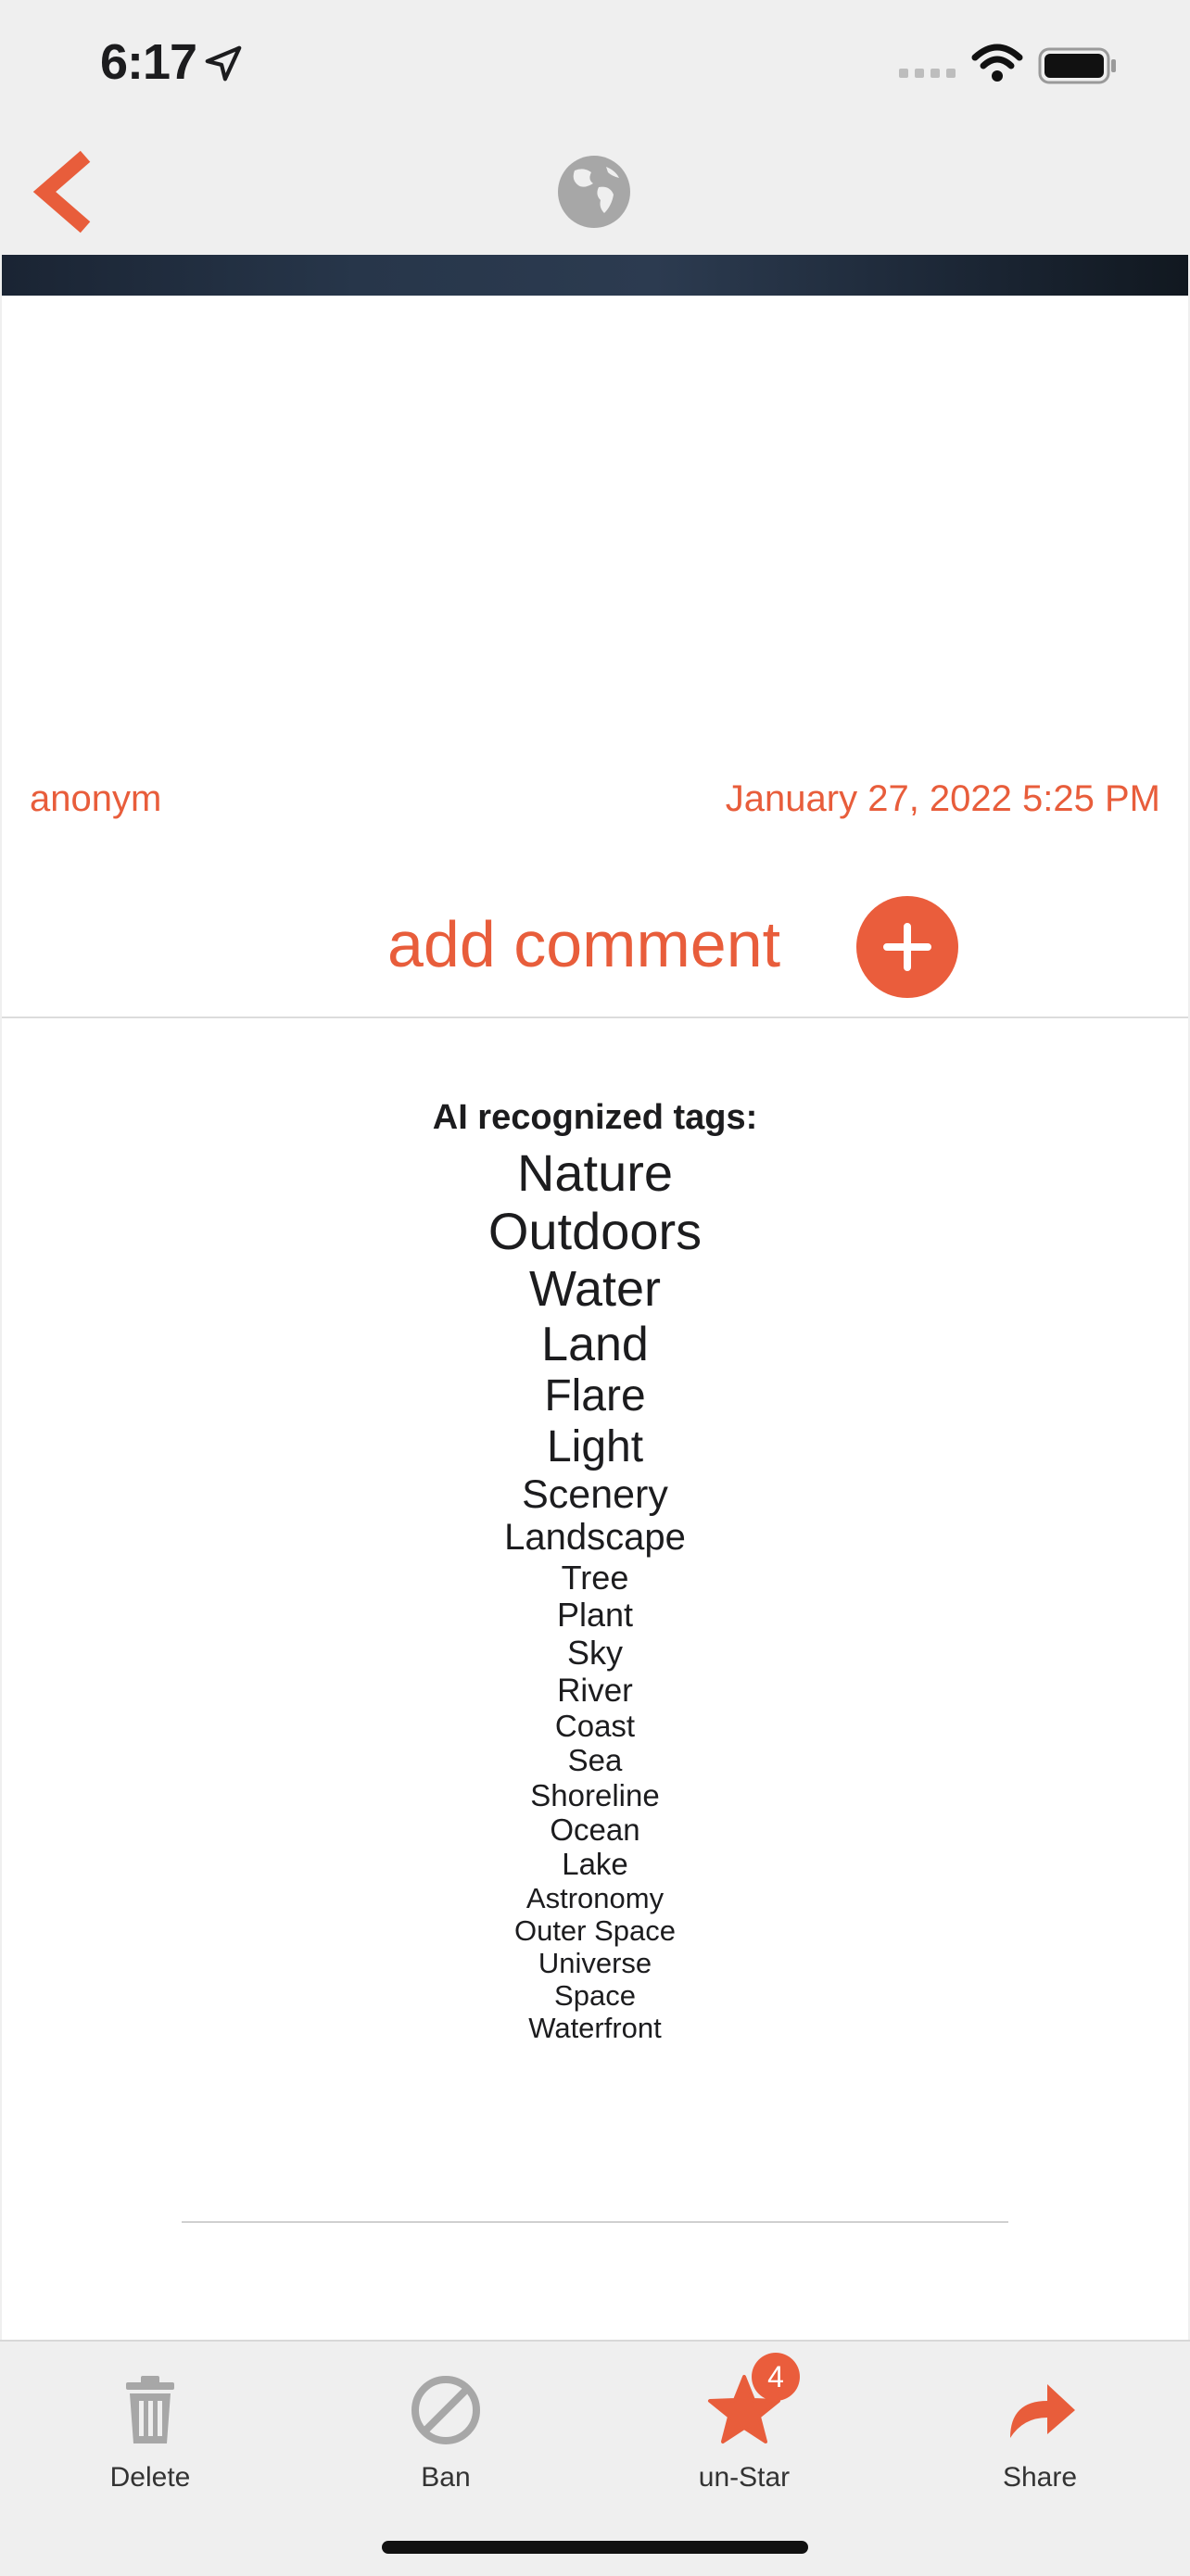 This screenshot has height=2576, width=1190. I want to click on wifi-icon, so click(997, 63).